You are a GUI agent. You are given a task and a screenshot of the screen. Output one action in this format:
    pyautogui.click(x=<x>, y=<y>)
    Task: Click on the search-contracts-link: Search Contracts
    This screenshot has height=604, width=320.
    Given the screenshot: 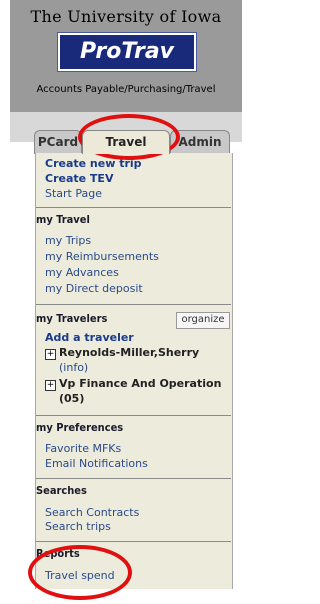 What is the action you would take?
    pyautogui.click(x=92, y=512)
    